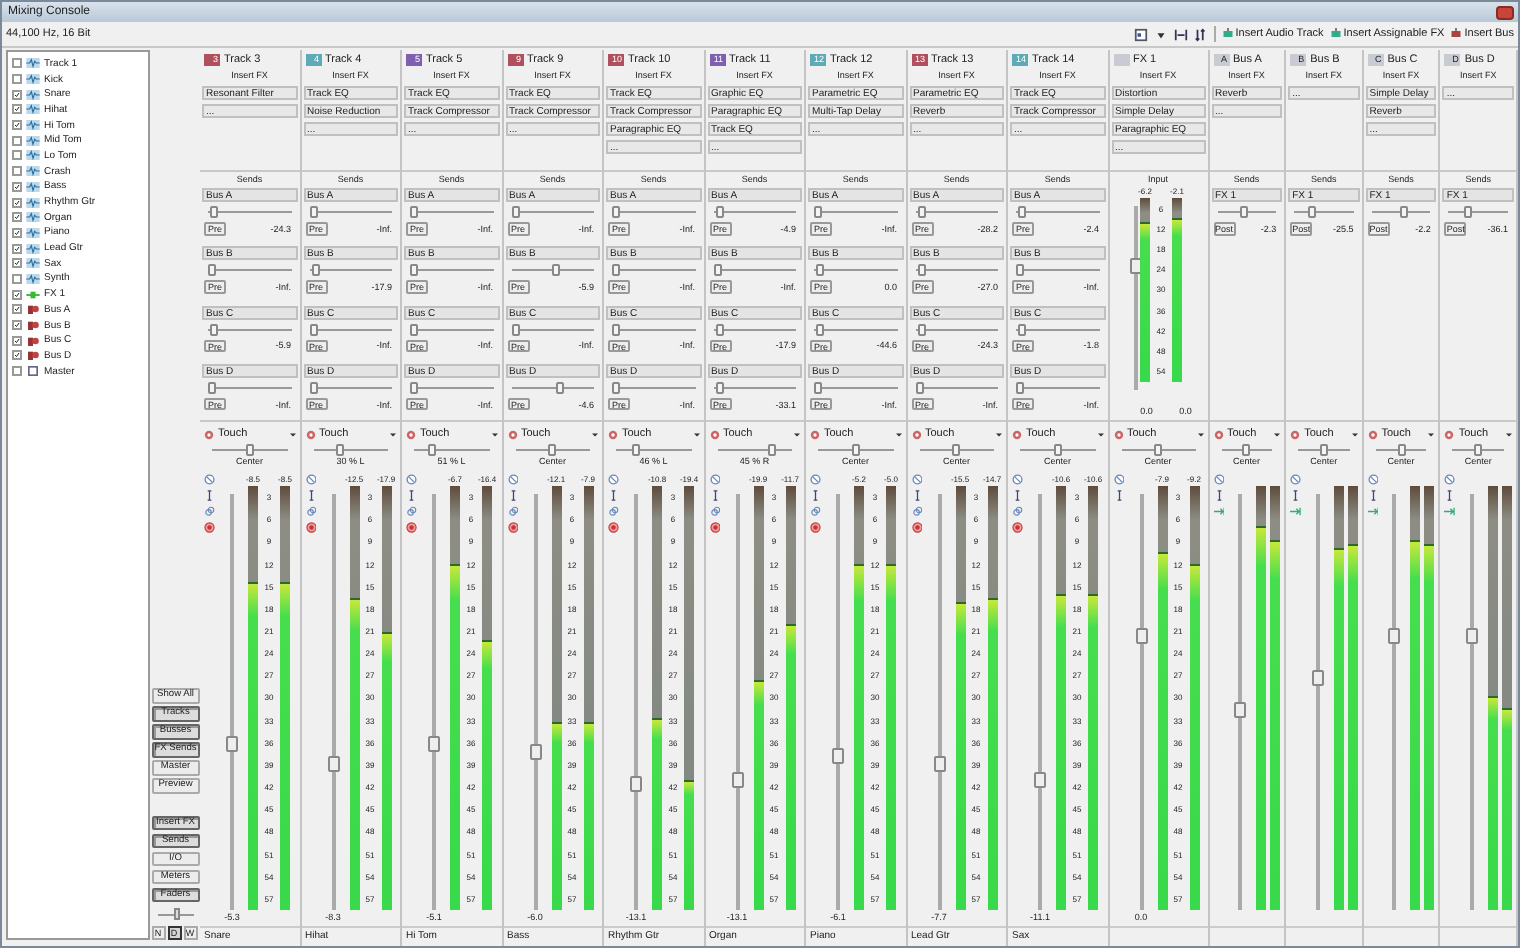  What do you see at coordinates (1505, 12) in the screenshot?
I see `close-icon` at bounding box center [1505, 12].